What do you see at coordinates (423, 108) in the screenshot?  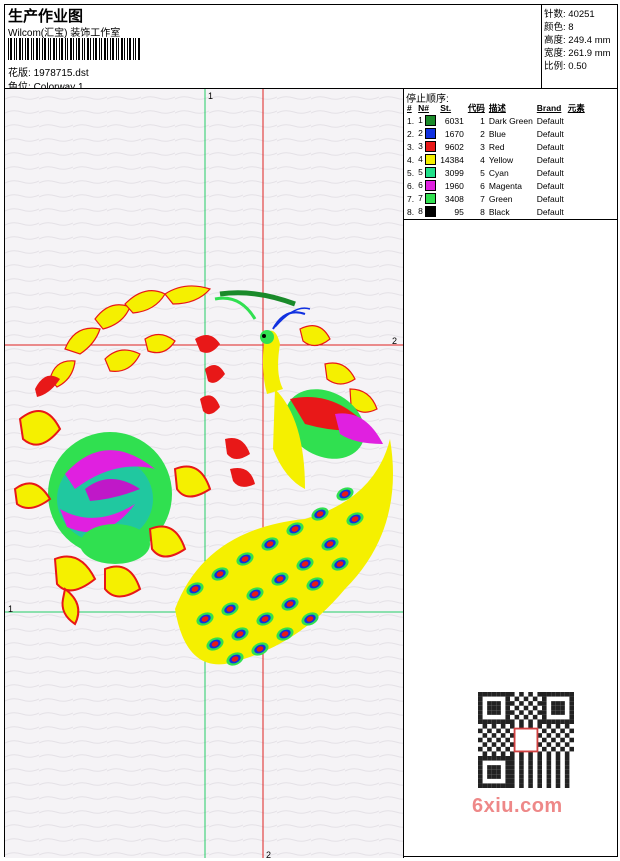 I see `col-needle: N#` at bounding box center [423, 108].